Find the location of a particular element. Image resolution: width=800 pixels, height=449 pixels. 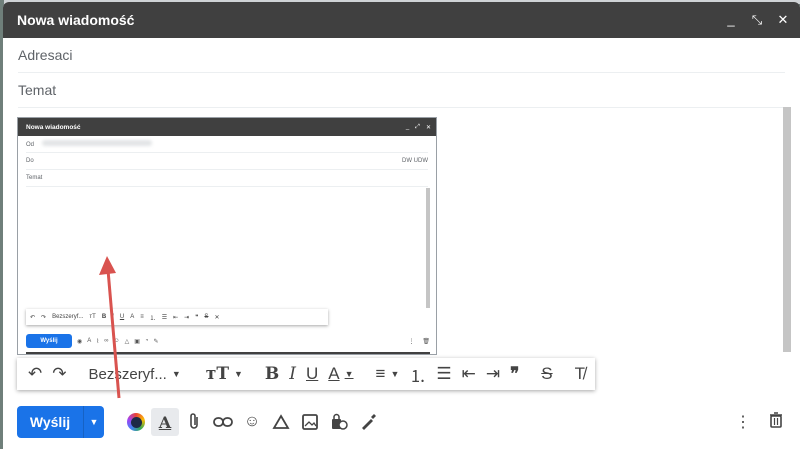

window-controls: _ ⤡ ✕ is located at coordinates (757, 20).